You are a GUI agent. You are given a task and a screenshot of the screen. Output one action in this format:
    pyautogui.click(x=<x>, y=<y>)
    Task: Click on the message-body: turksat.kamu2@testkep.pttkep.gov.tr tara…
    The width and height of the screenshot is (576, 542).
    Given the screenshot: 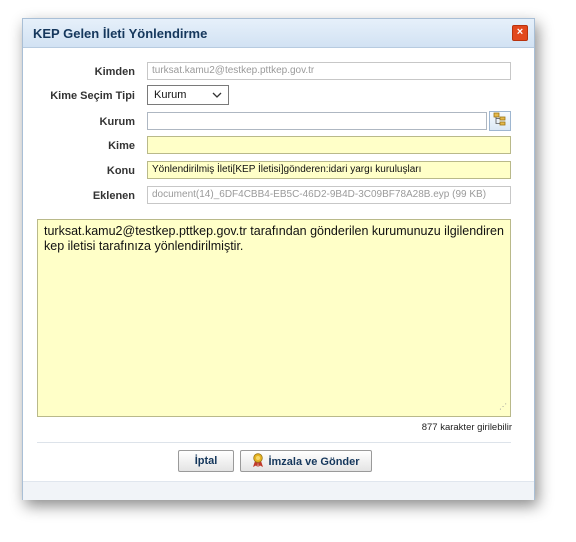 What is the action you would take?
    pyautogui.click(x=274, y=238)
    